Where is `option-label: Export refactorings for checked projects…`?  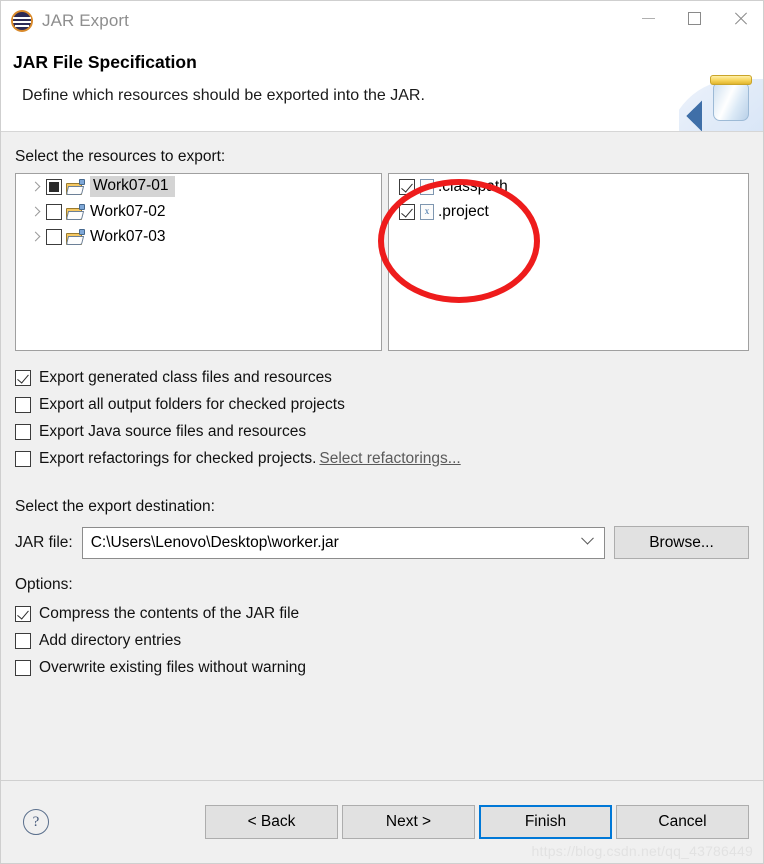
option-label: Export refactorings for checked projects… is located at coordinates (178, 458).